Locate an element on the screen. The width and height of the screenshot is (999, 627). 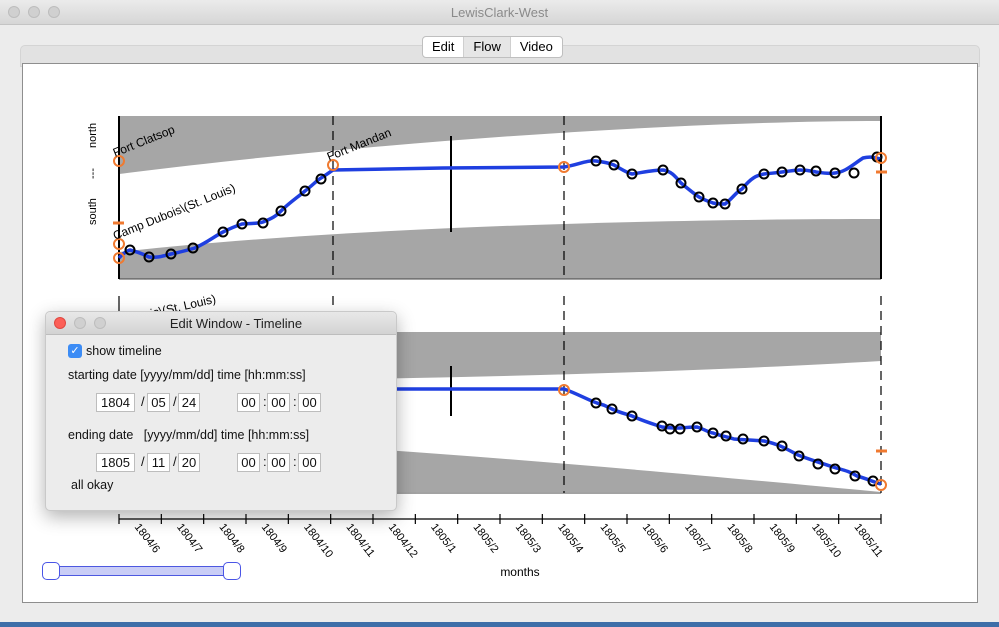
x-tick-label: 1805/11 is located at coordinates (867, 540).